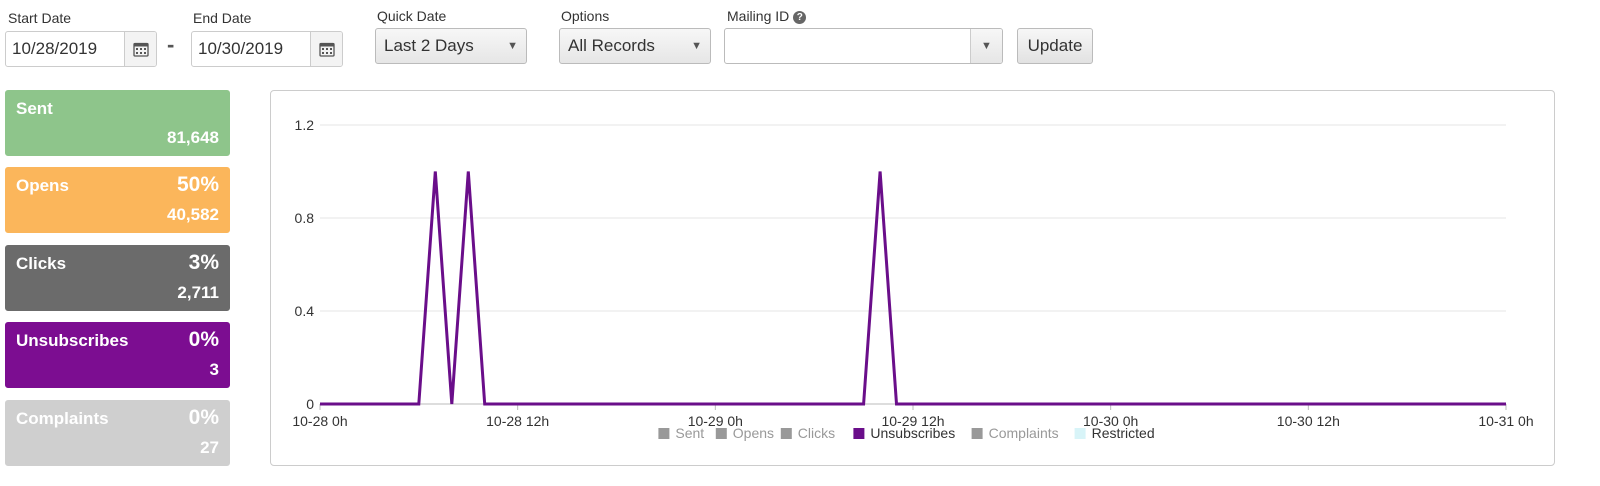 The width and height of the screenshot is (1600, 486). I want to click on mailing-id-label: Mailing ID?, so click(767, 16).